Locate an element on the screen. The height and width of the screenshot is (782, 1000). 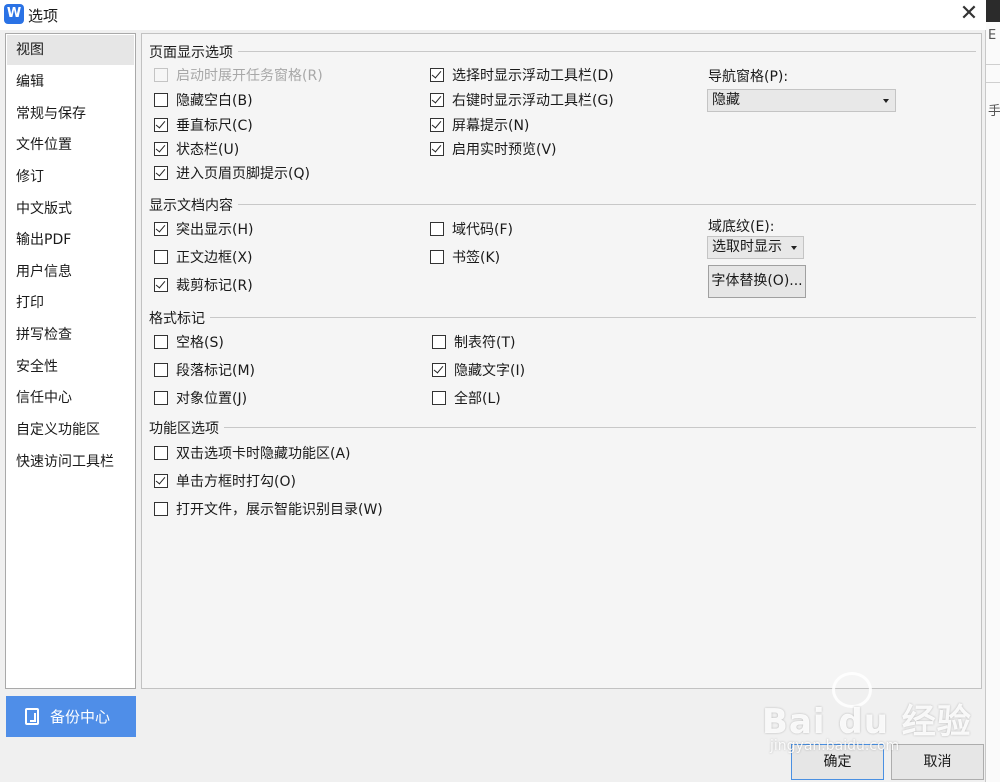
wps-app-icon: W is located at coordinates (14, 14).